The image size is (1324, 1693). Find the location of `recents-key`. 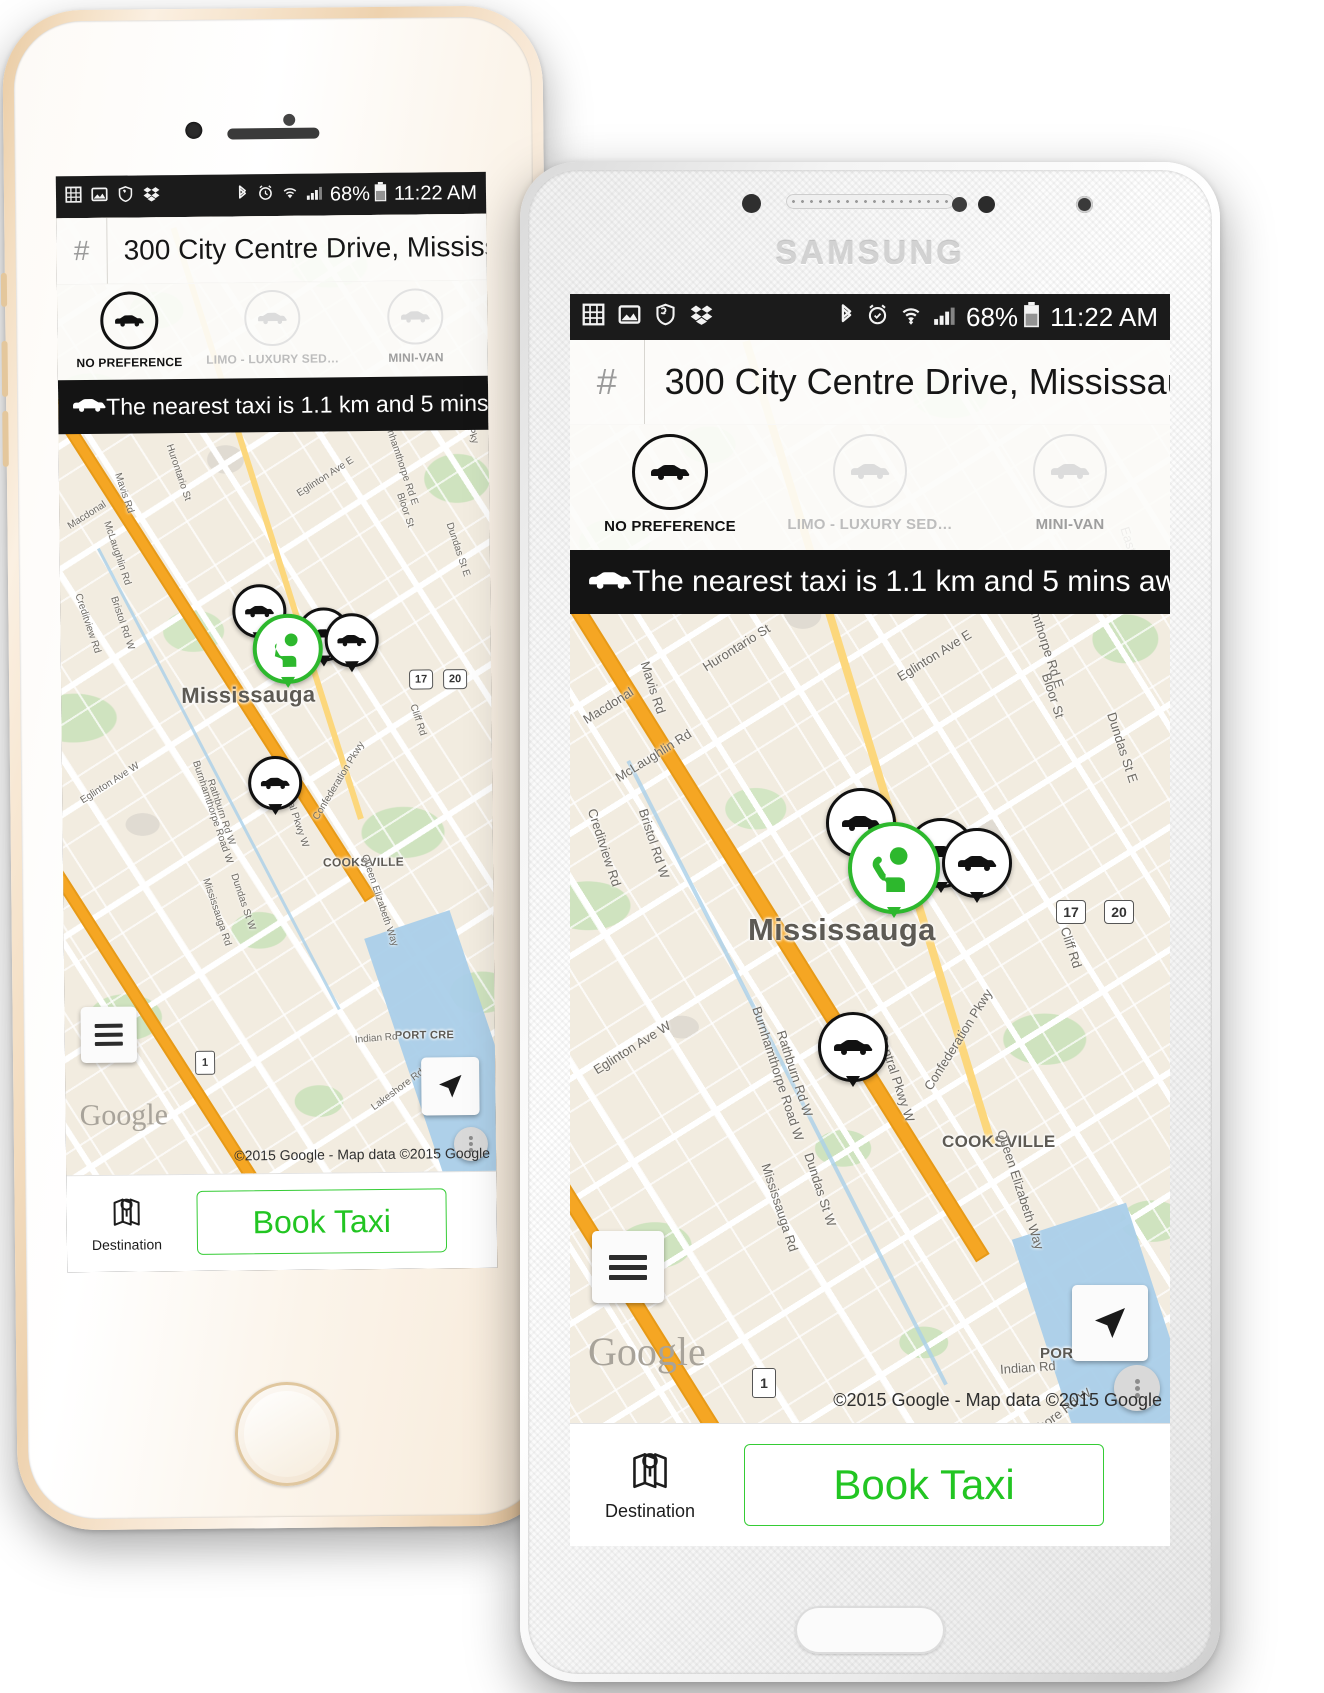

recents-key is located at coordinates (689, 1629).